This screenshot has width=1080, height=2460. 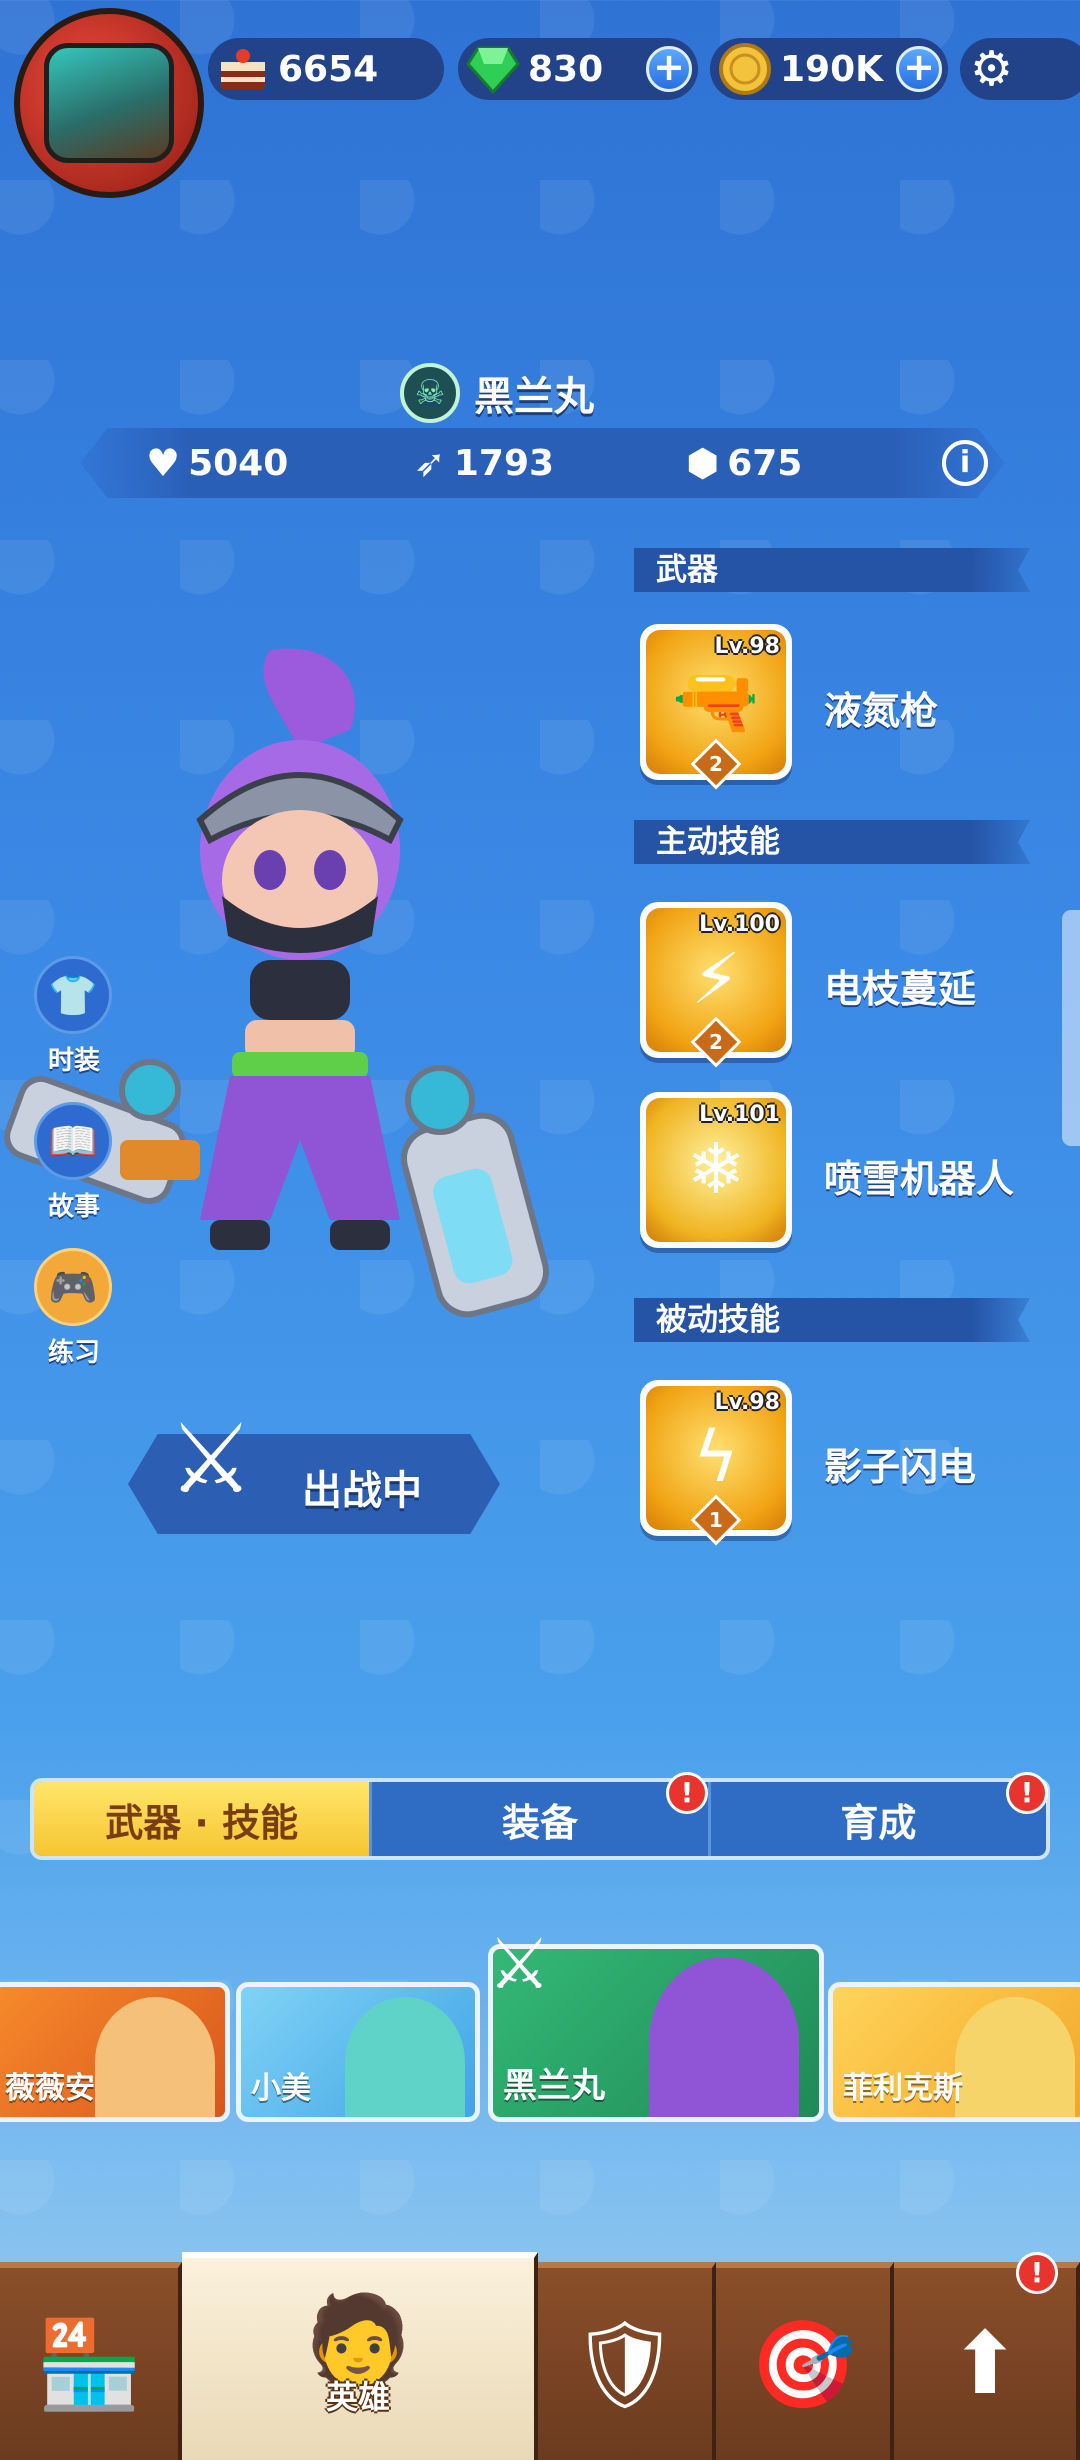 What do you see at coordinates (669, 69) in the screenshot?
I see `add-gems-button: +` at bounding box center [669, 69].